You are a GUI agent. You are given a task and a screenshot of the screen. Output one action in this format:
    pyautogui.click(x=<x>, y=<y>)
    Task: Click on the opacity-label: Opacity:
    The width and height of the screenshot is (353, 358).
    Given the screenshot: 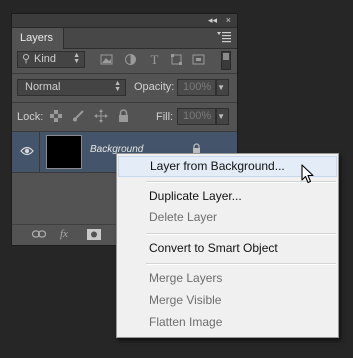 What is the action you would take?
    pyautogui.click(x=154, y=87)
    